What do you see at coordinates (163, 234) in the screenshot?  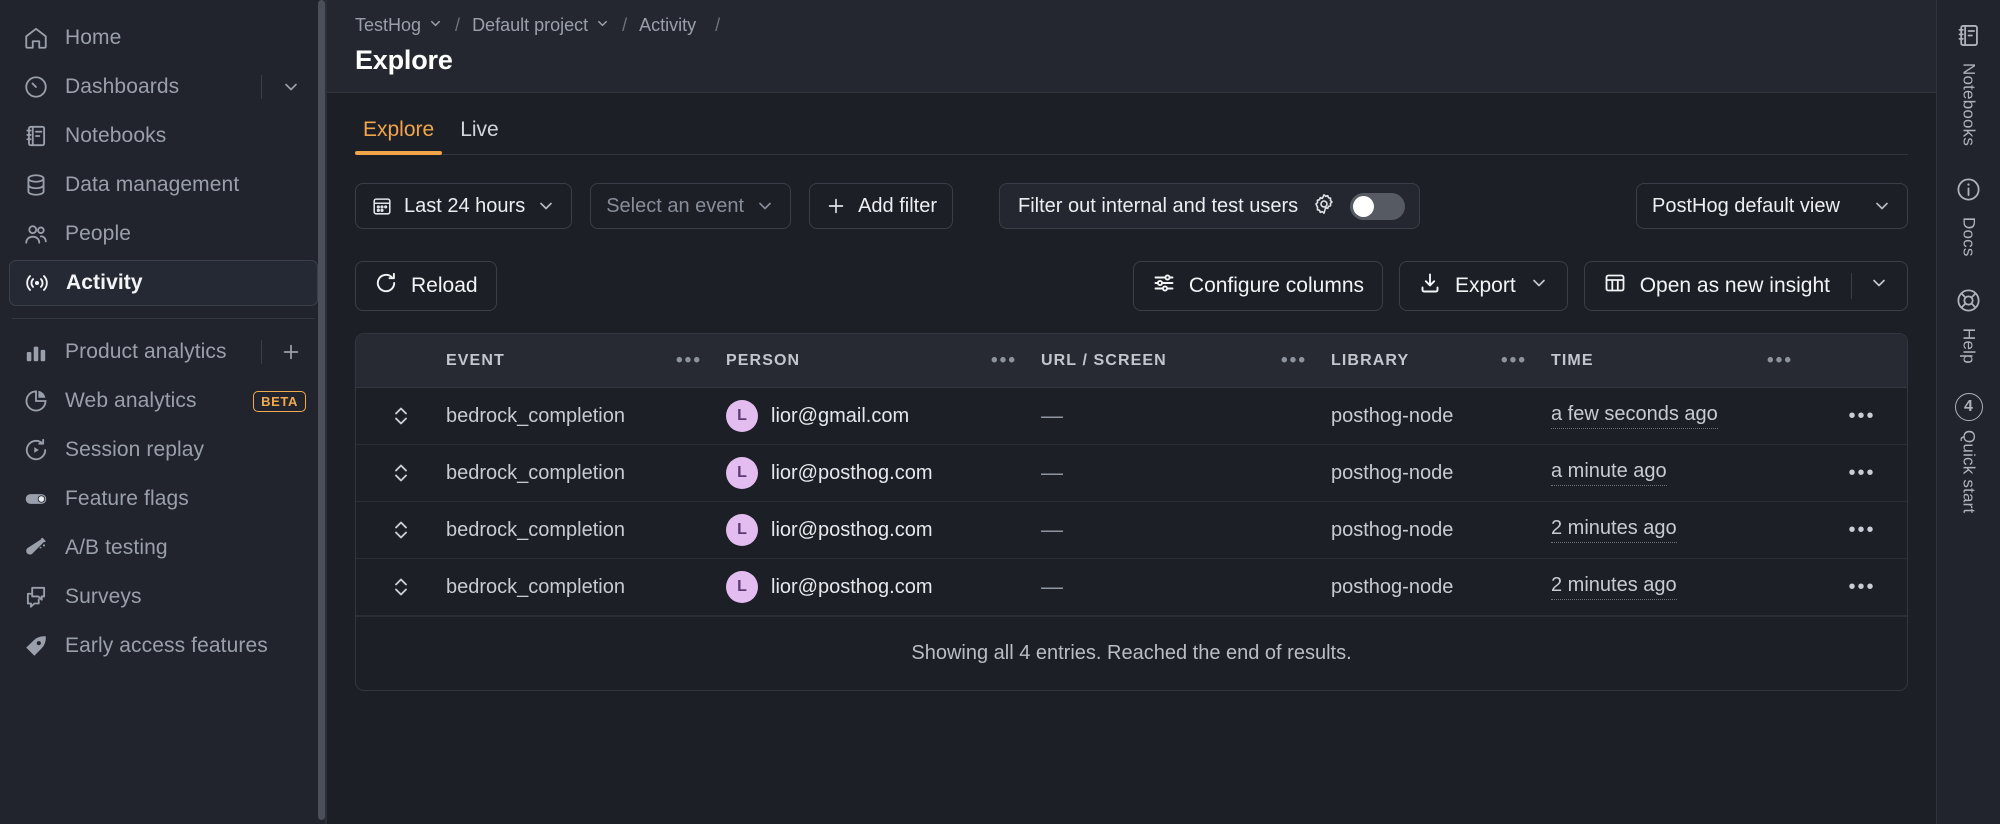 I see `sidebar-item-people: People` at bounding box center [163, 234].